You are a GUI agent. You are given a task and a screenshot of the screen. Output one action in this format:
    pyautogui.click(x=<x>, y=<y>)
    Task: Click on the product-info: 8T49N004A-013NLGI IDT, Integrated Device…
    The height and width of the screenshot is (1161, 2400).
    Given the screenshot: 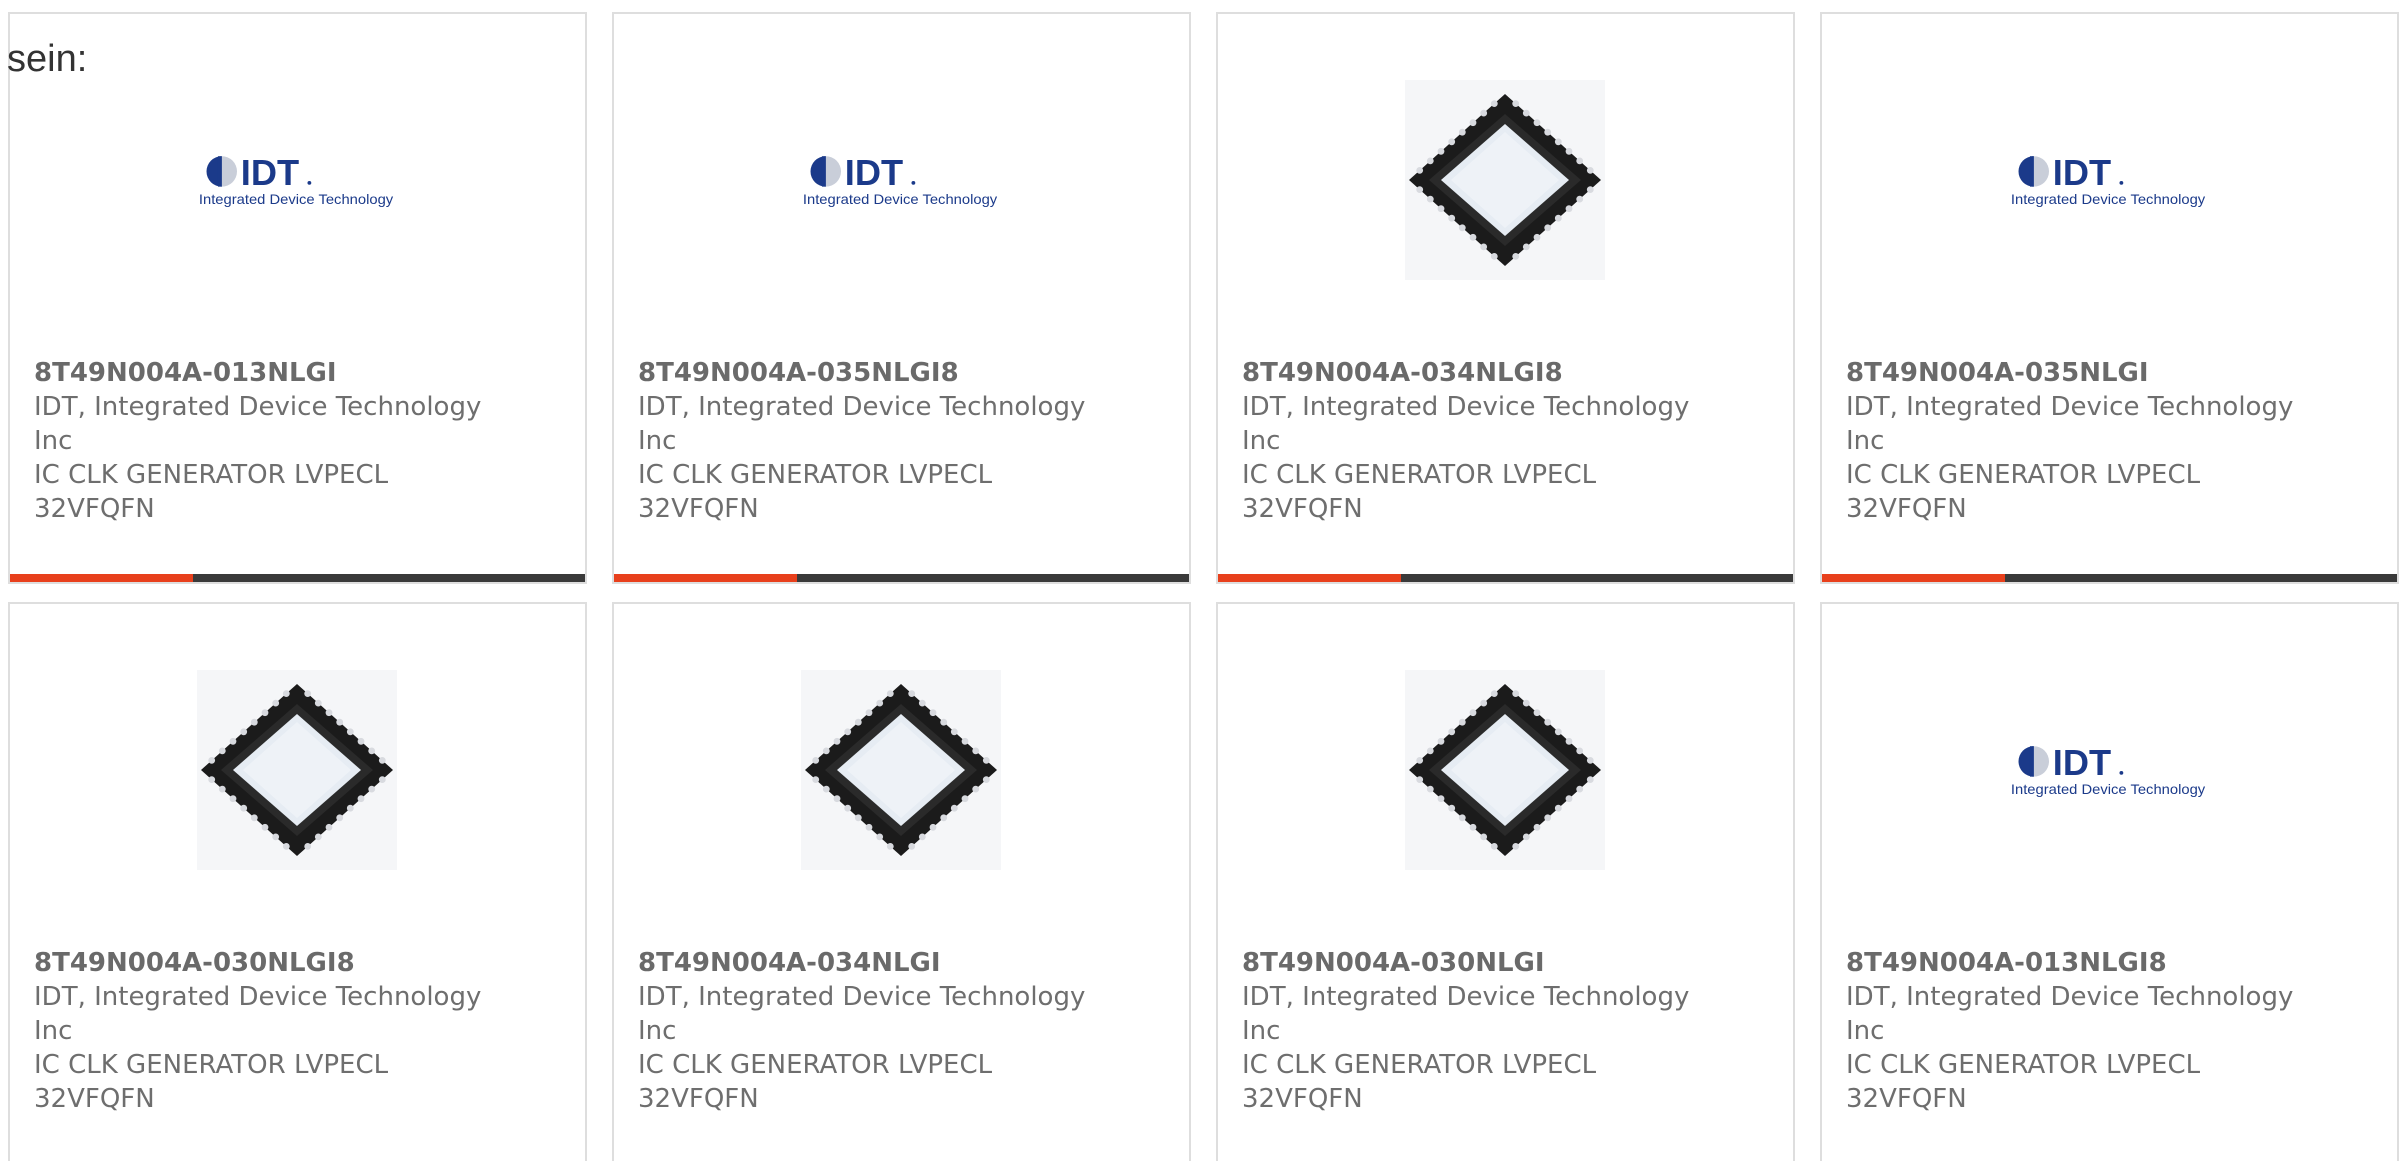 What is the action you would take?
    pyautogui.click(x=274, y=441)
    